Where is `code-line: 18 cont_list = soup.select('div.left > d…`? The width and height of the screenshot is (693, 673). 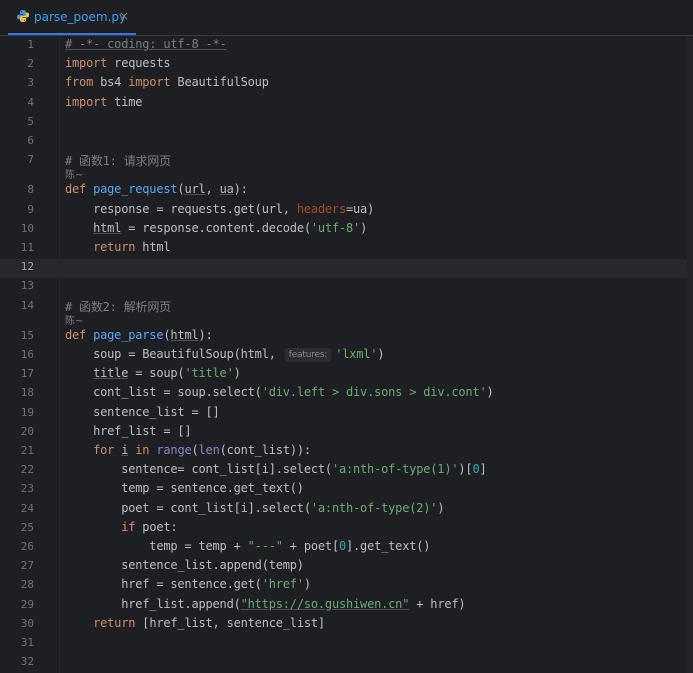 code-line: 18 cont_list = soup.select('div.left > d… is located at coordinates (346, 393).